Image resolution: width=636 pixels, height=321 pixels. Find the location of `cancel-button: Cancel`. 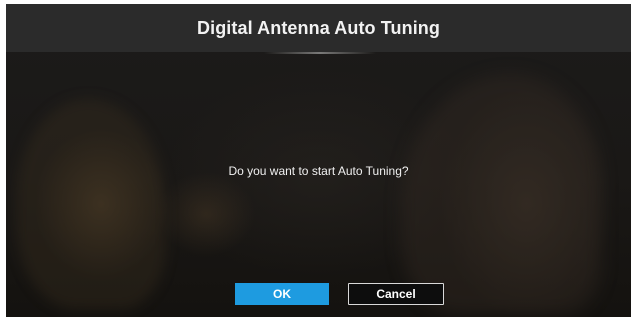

cancel-button: Cancel is located at coordinates (396, 294).